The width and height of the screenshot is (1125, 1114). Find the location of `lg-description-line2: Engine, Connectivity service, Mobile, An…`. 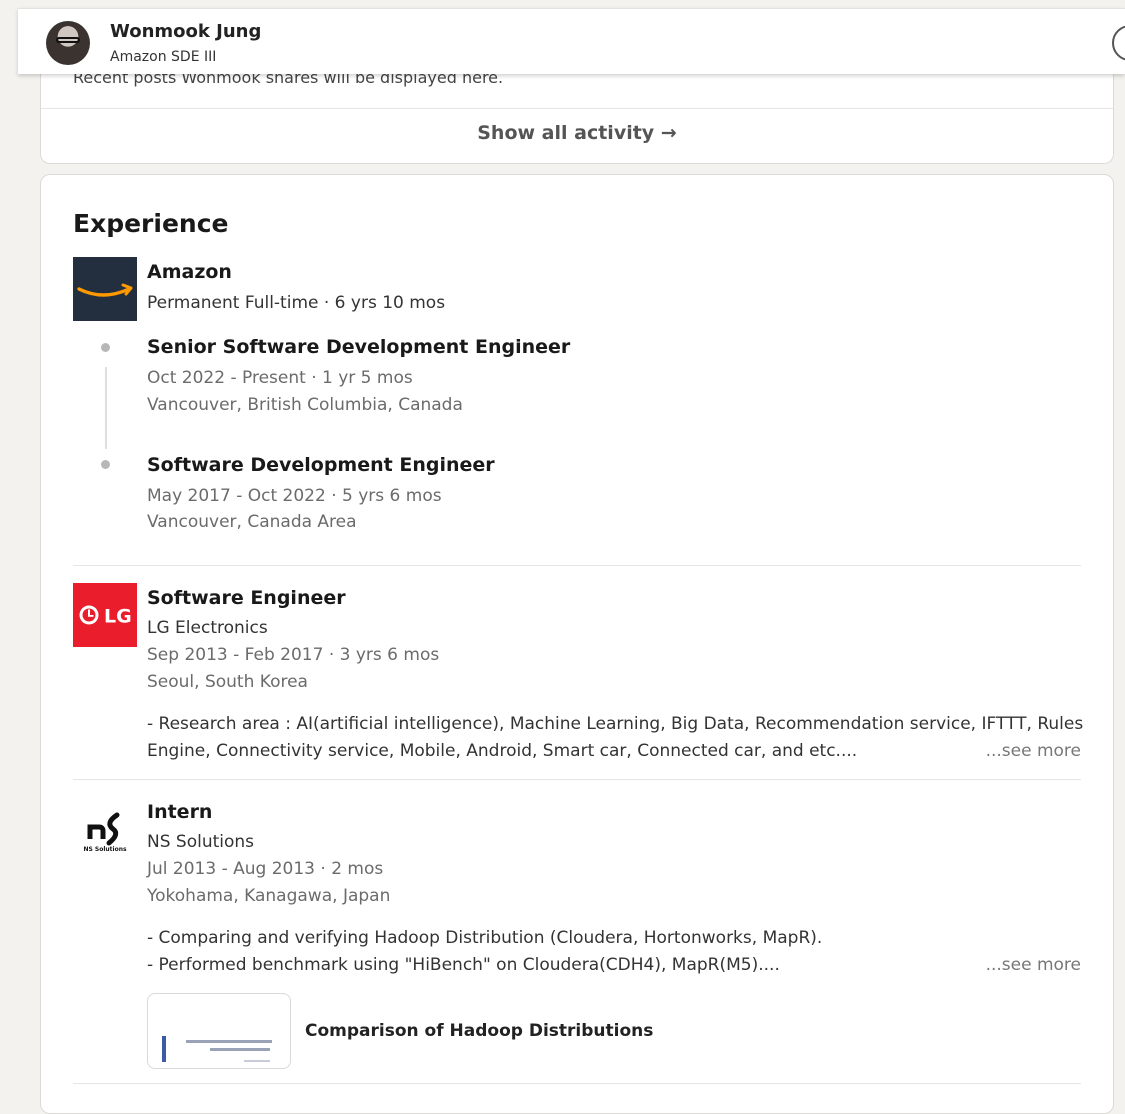

lg-description-line2: Engine, Connectivity service, Mobile, An… is located at coordinates (502, 751).